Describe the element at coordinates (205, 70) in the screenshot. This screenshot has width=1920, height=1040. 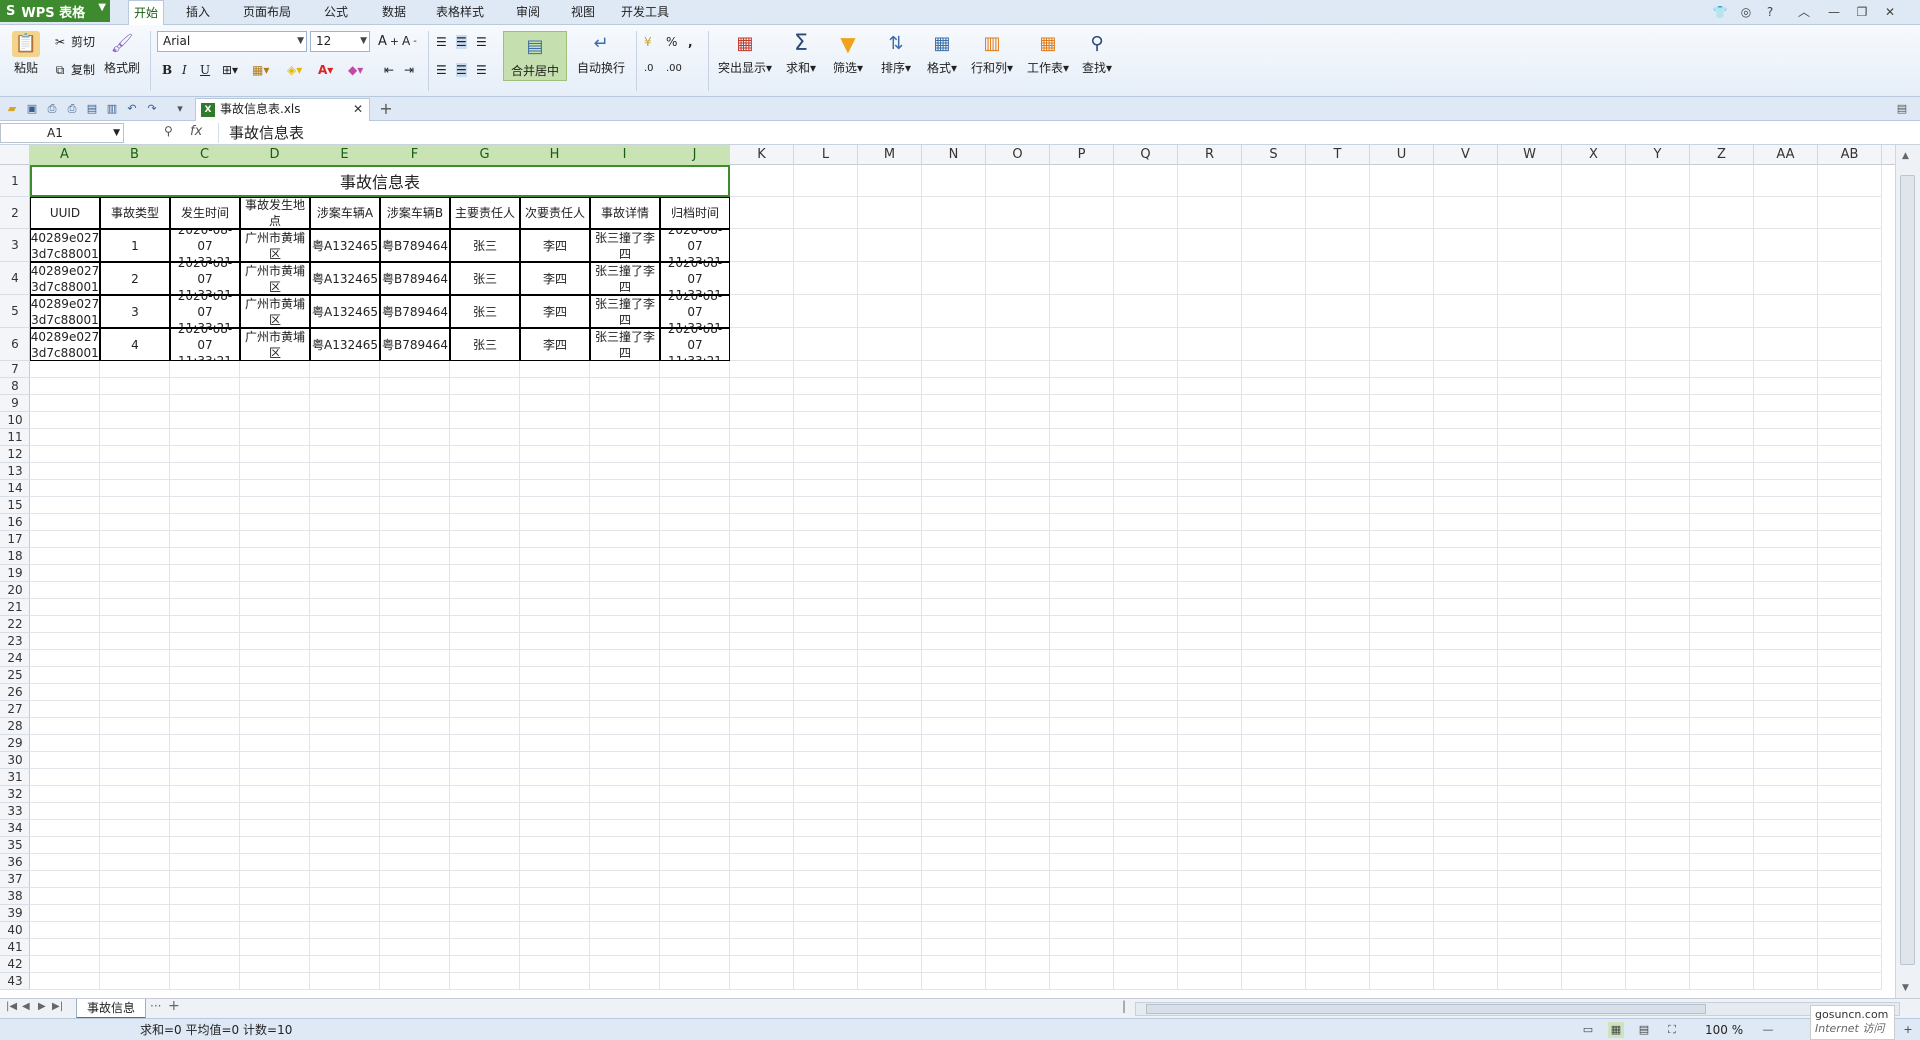
I see `underline-button: U` at that location.